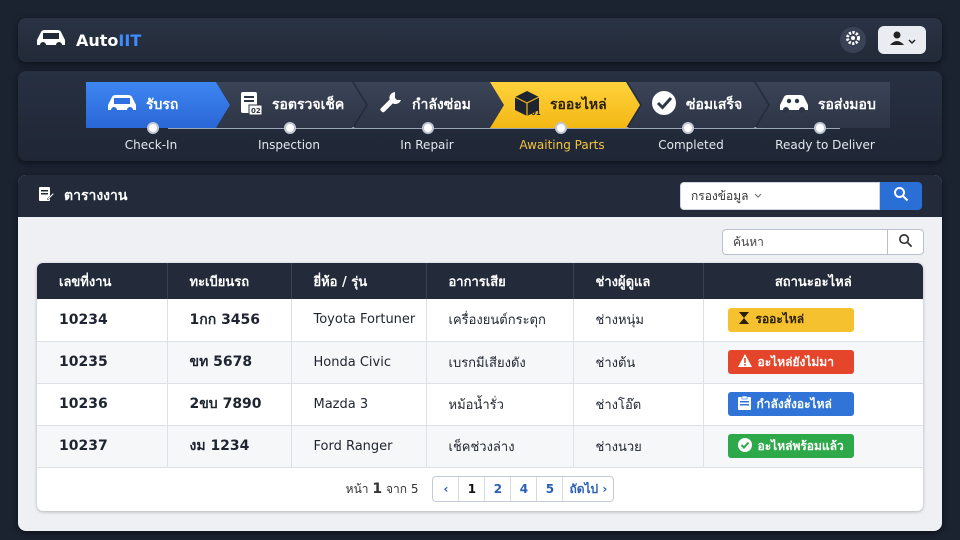  I want to click on clipboard-icon: 02, so click(251, 105).